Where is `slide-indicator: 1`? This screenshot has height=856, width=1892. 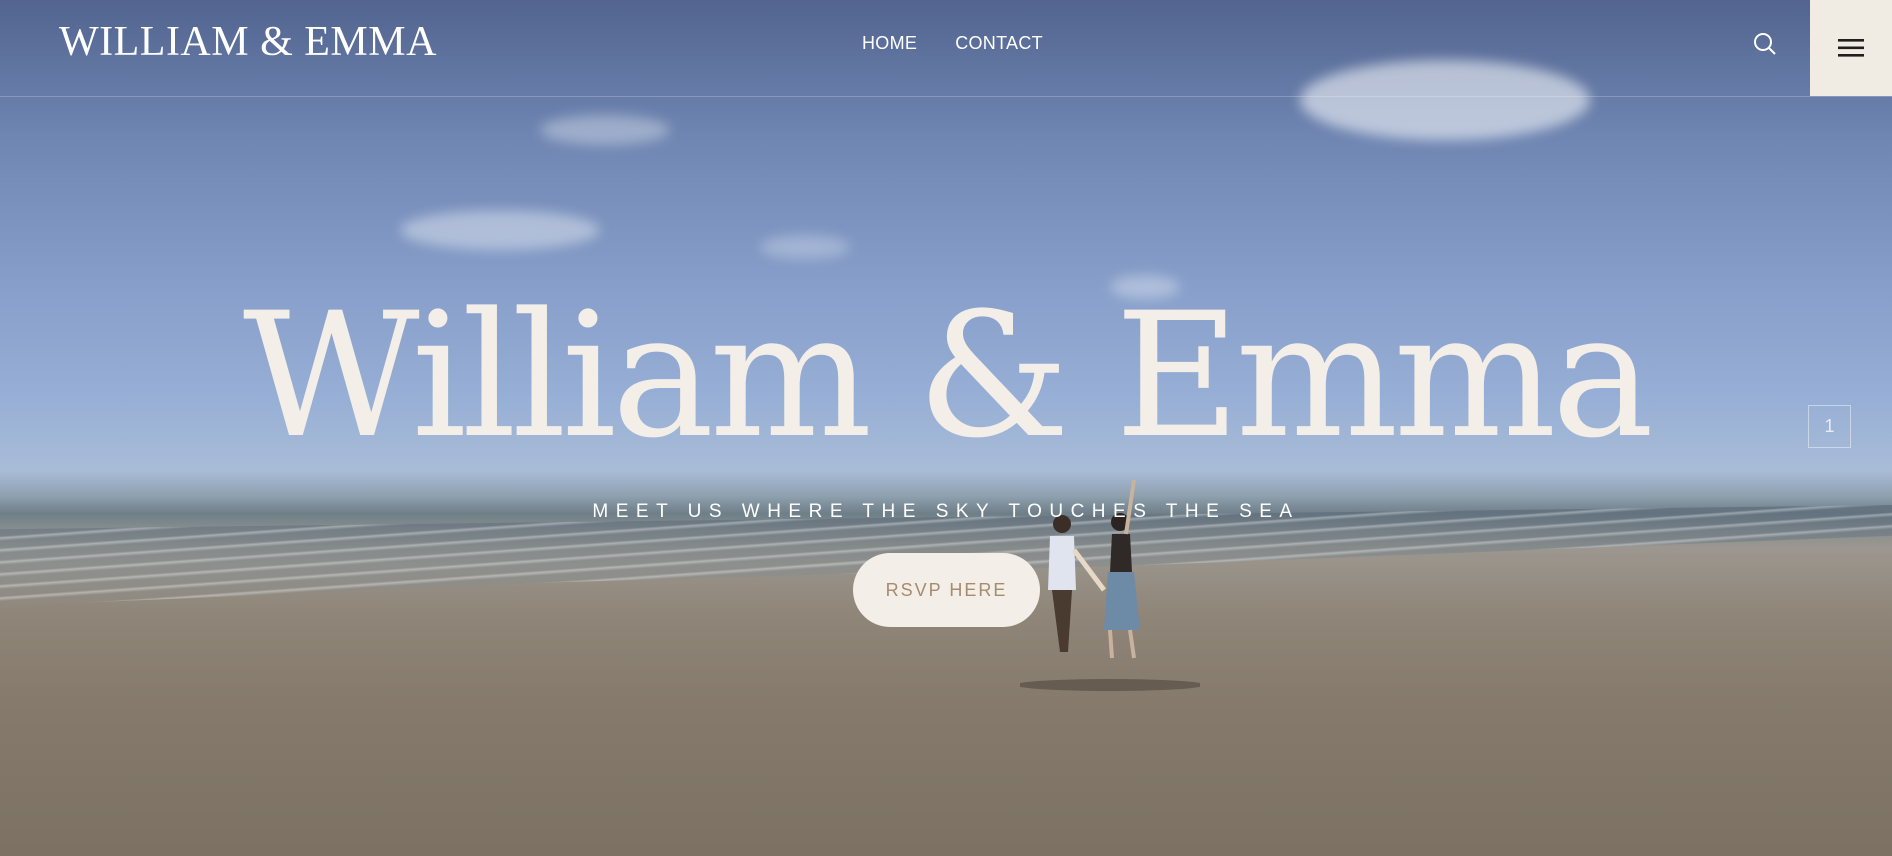 slide-indicator: 1 is located at coordinates (1829, 426).